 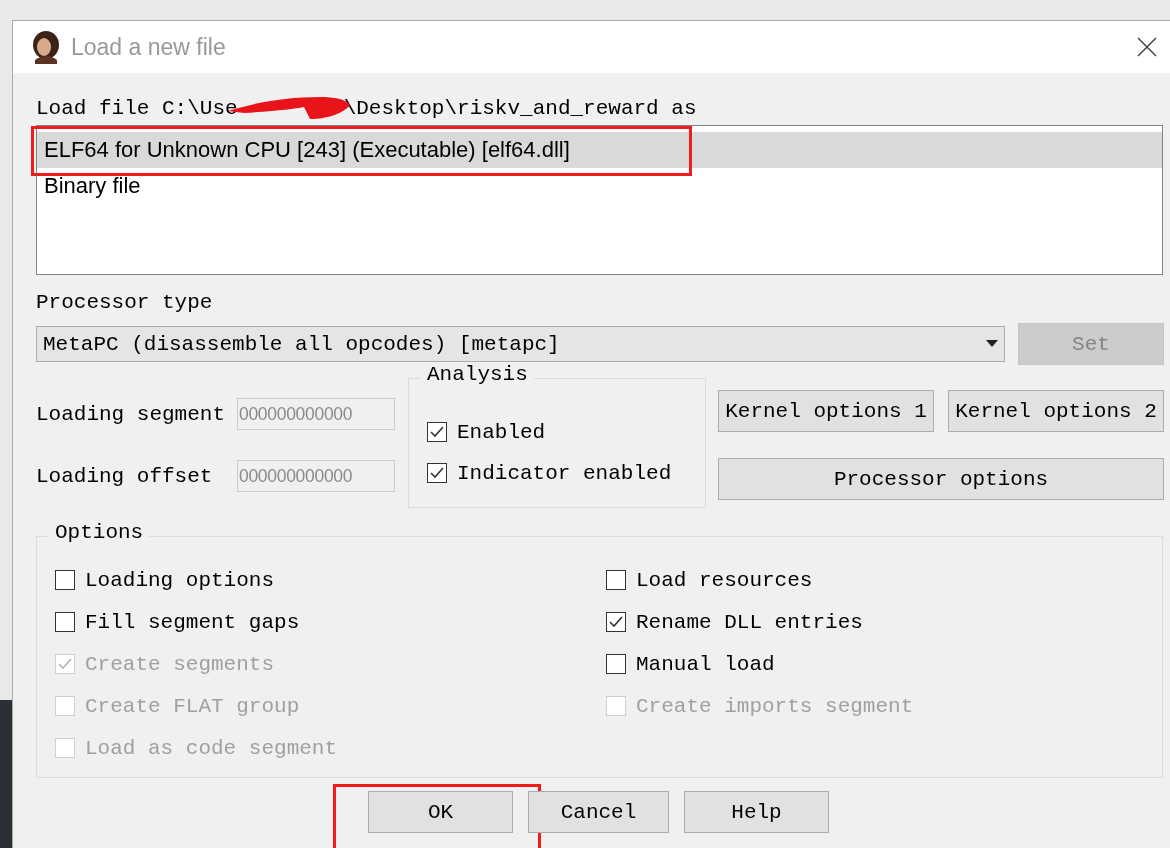 What do you see at coordinates (599, 150) in the screenshot?
I see `loader-item: ELF64 for Unknown CPU [243] (Executable) [elf64.dll]` at bounding box center [599, 150].